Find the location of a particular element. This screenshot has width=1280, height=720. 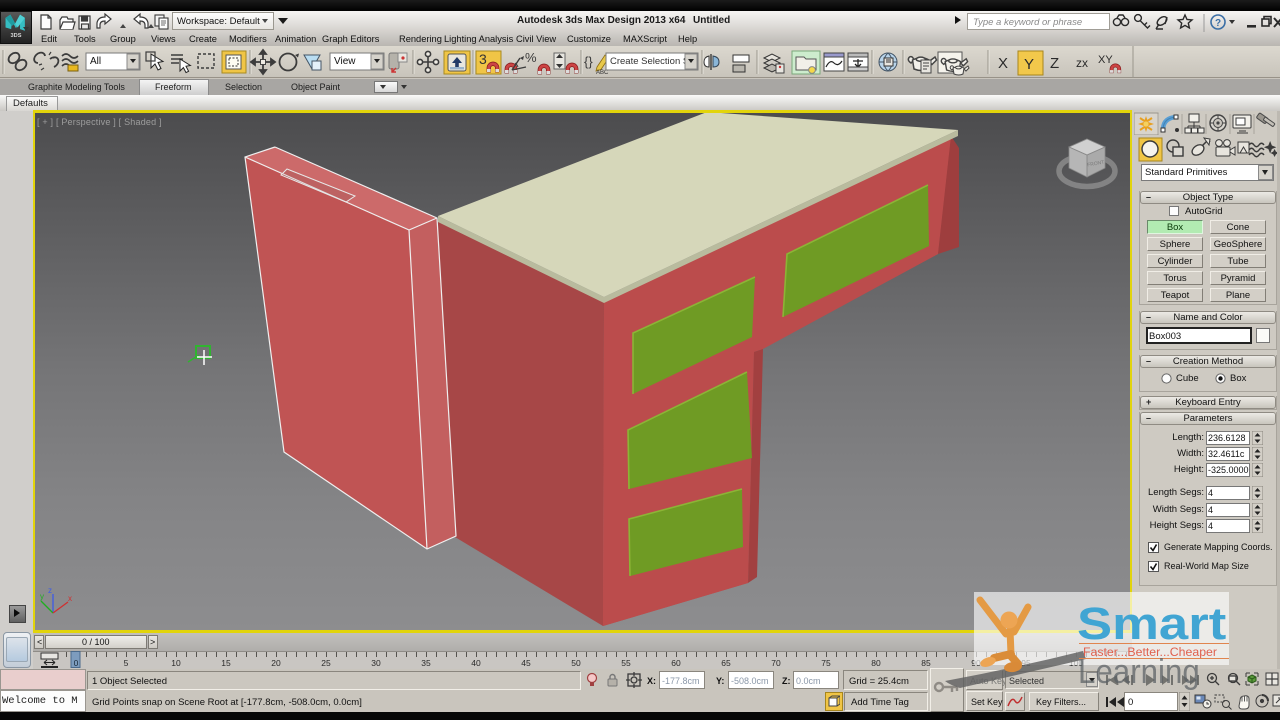

svg-text: 80 is located at coordinates (876, 663).